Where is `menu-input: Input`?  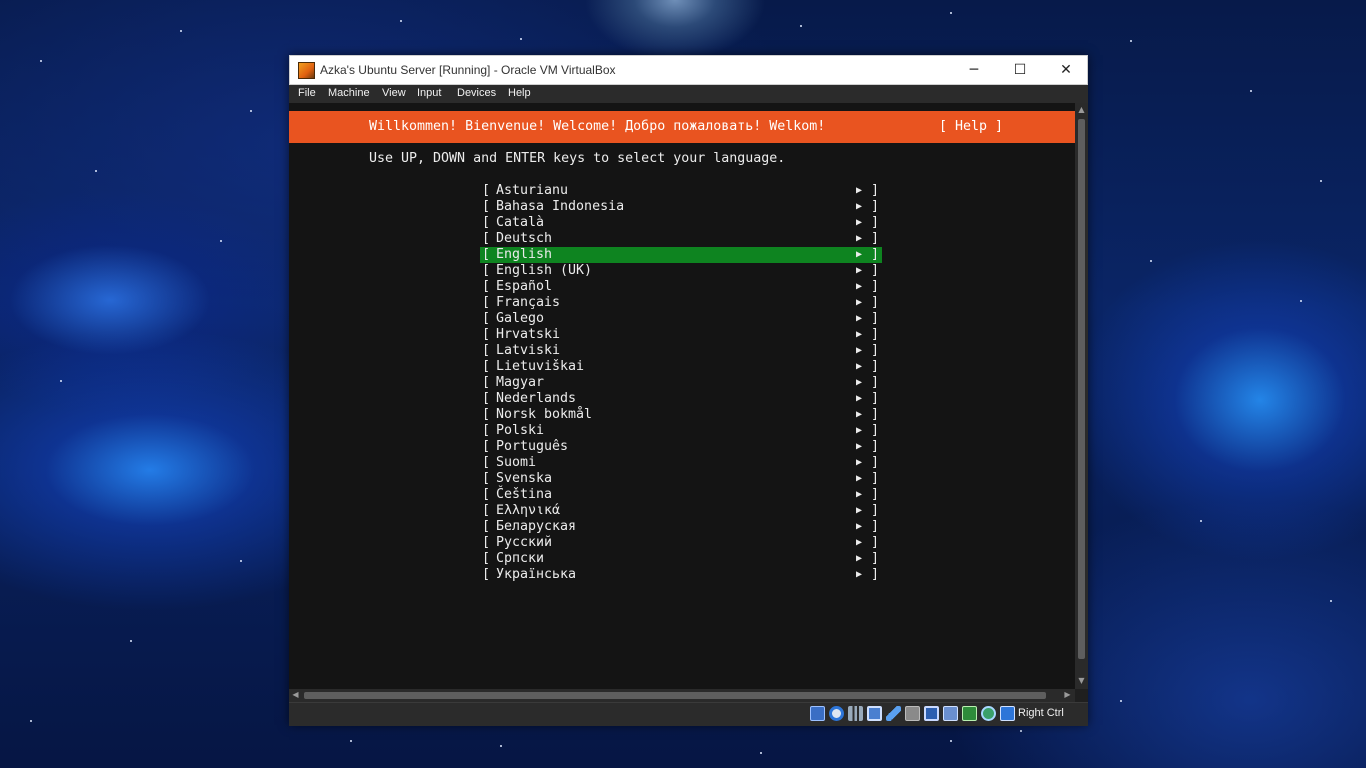 menu-input: Input is located at coordinates (429, 93).